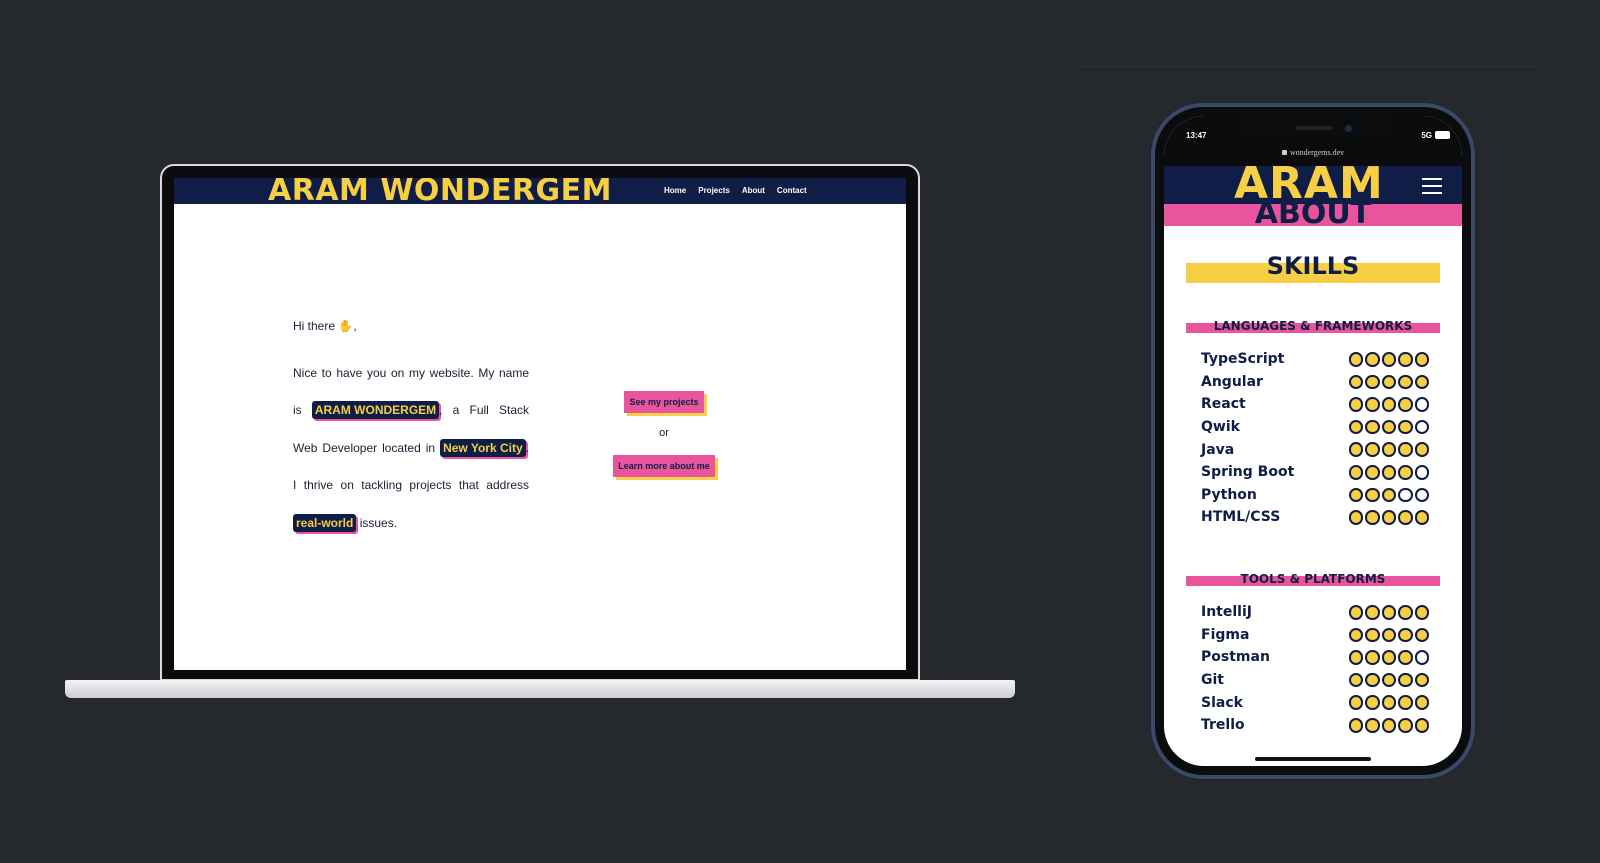 Image resolution: width=1600 pixels, height=863 pixels. I want to click on nav-contact: Contact, so click(792, 190).